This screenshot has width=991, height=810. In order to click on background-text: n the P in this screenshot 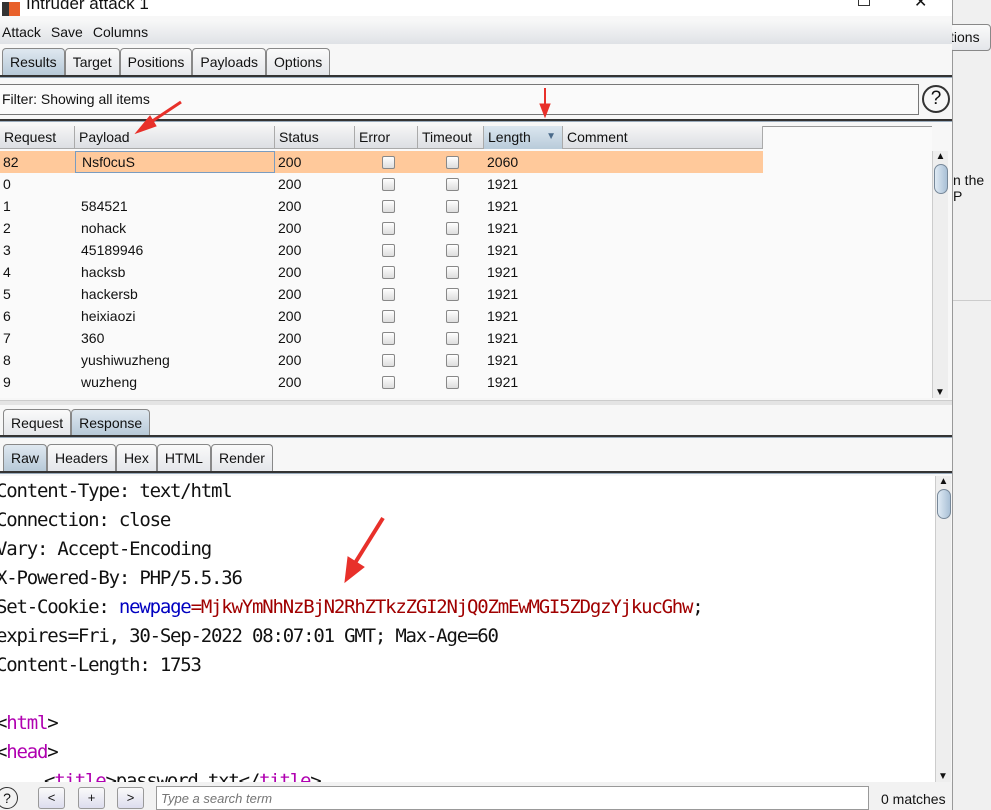, I will do `click(969, 188)`.